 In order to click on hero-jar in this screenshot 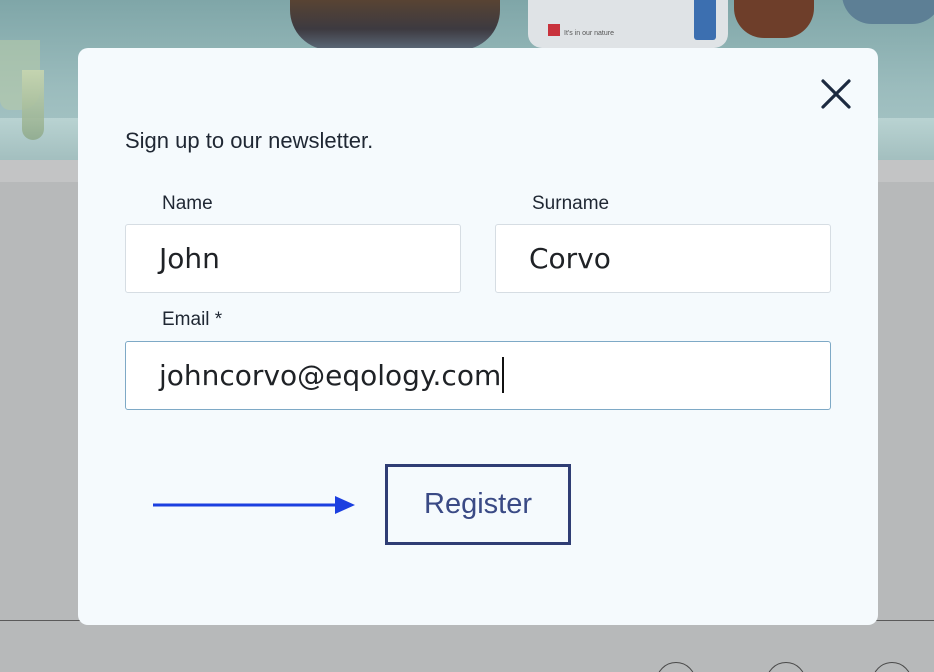, I will do `click(395, 25)`.